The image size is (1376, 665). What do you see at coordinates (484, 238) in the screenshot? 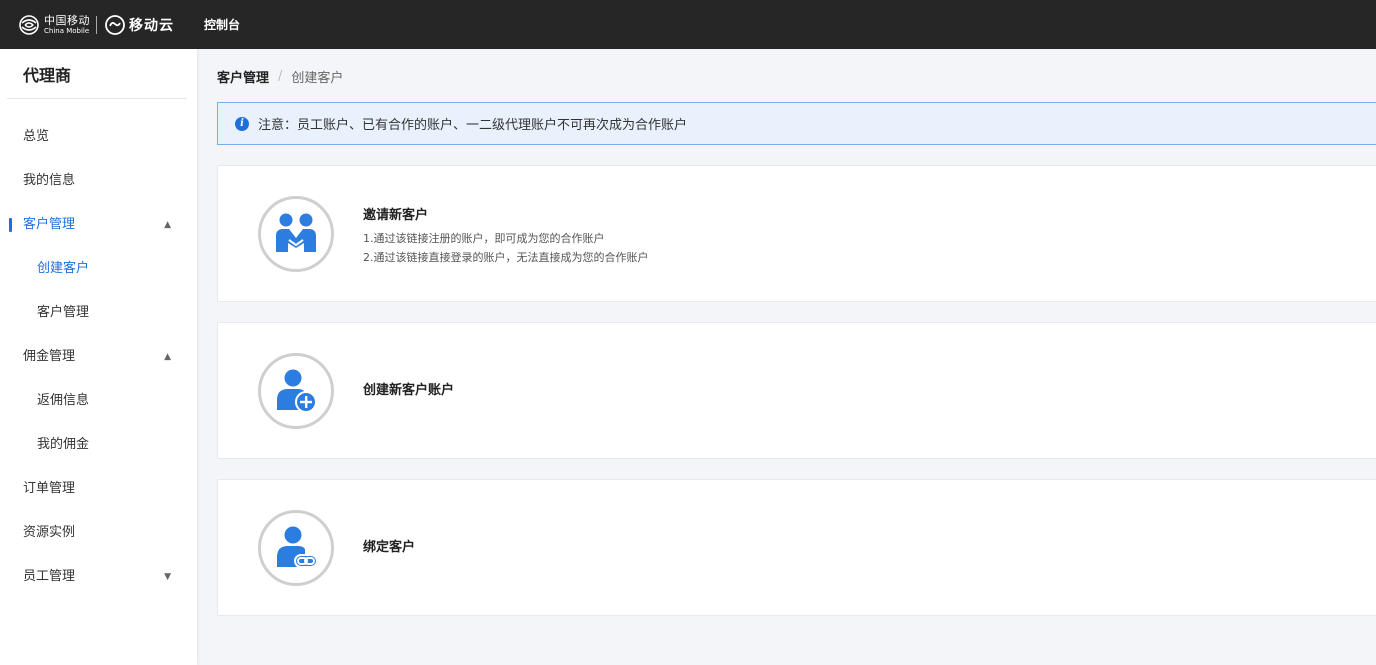
I see `card-description-line: 1.通过该链接注册的账户，即可成为您的合作账户` at bounding box center [484, 238].